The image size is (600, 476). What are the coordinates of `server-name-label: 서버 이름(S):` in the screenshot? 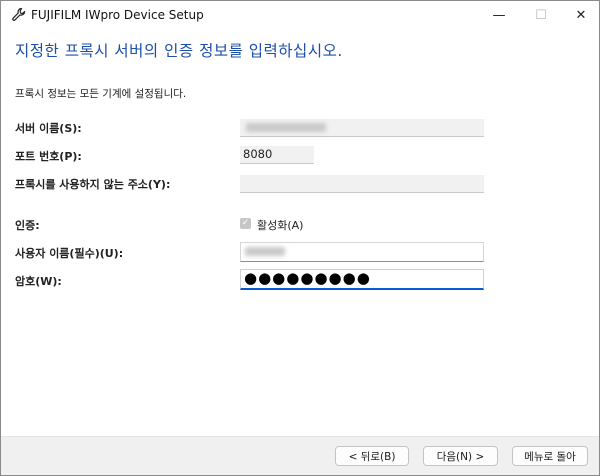 It's located at (48, 128).